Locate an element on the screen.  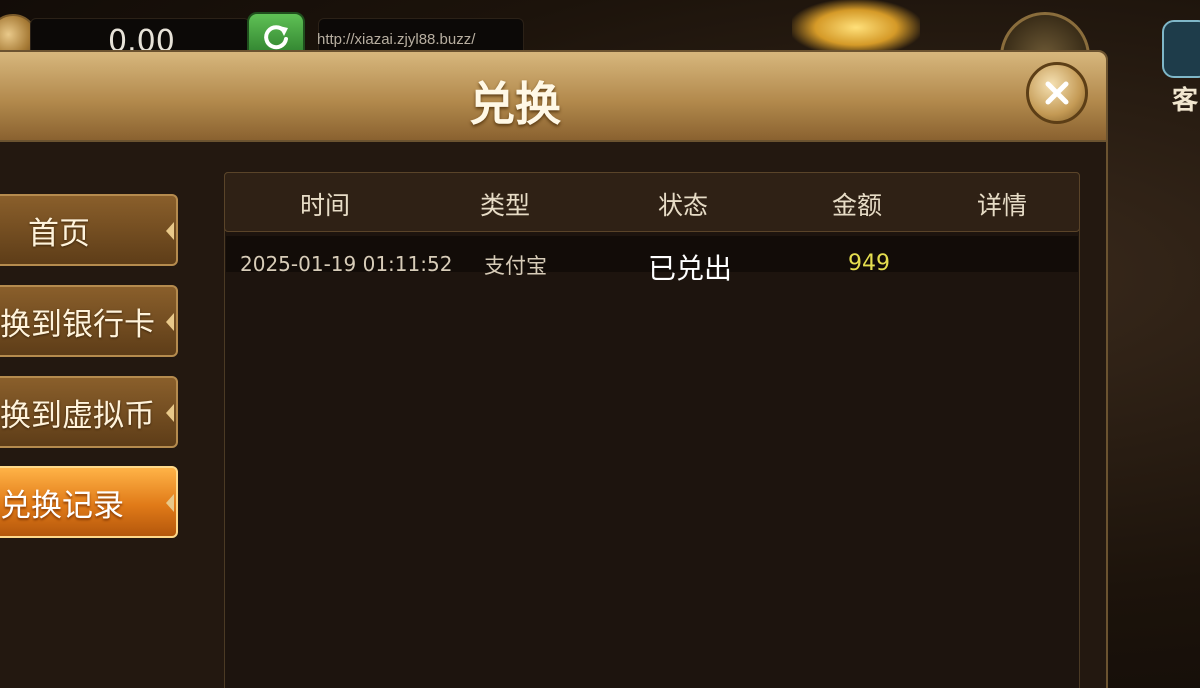
column-header-status: 状态 is located at coordinates (683, 205).